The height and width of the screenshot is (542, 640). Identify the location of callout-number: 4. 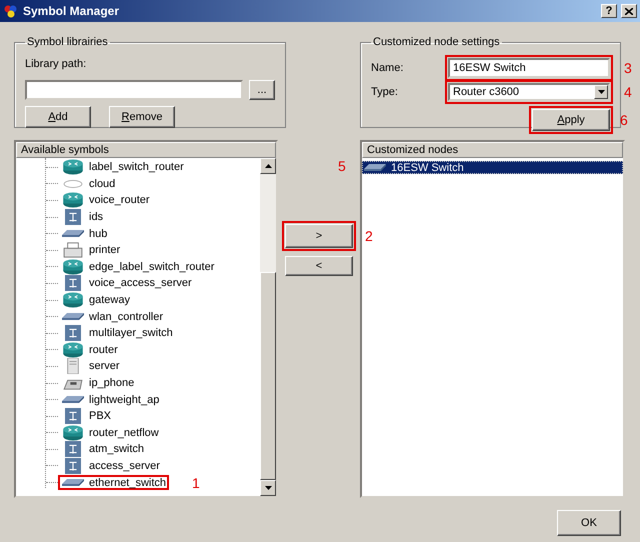
(628, 92).